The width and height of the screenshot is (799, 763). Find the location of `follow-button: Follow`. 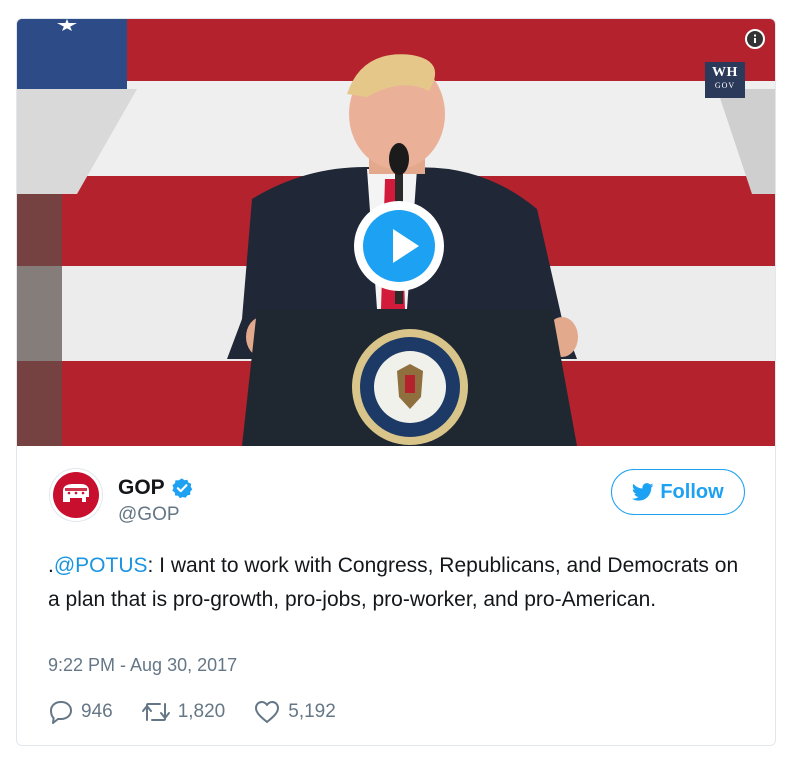

follow-button: Follow is located at coordinates (678, 492).